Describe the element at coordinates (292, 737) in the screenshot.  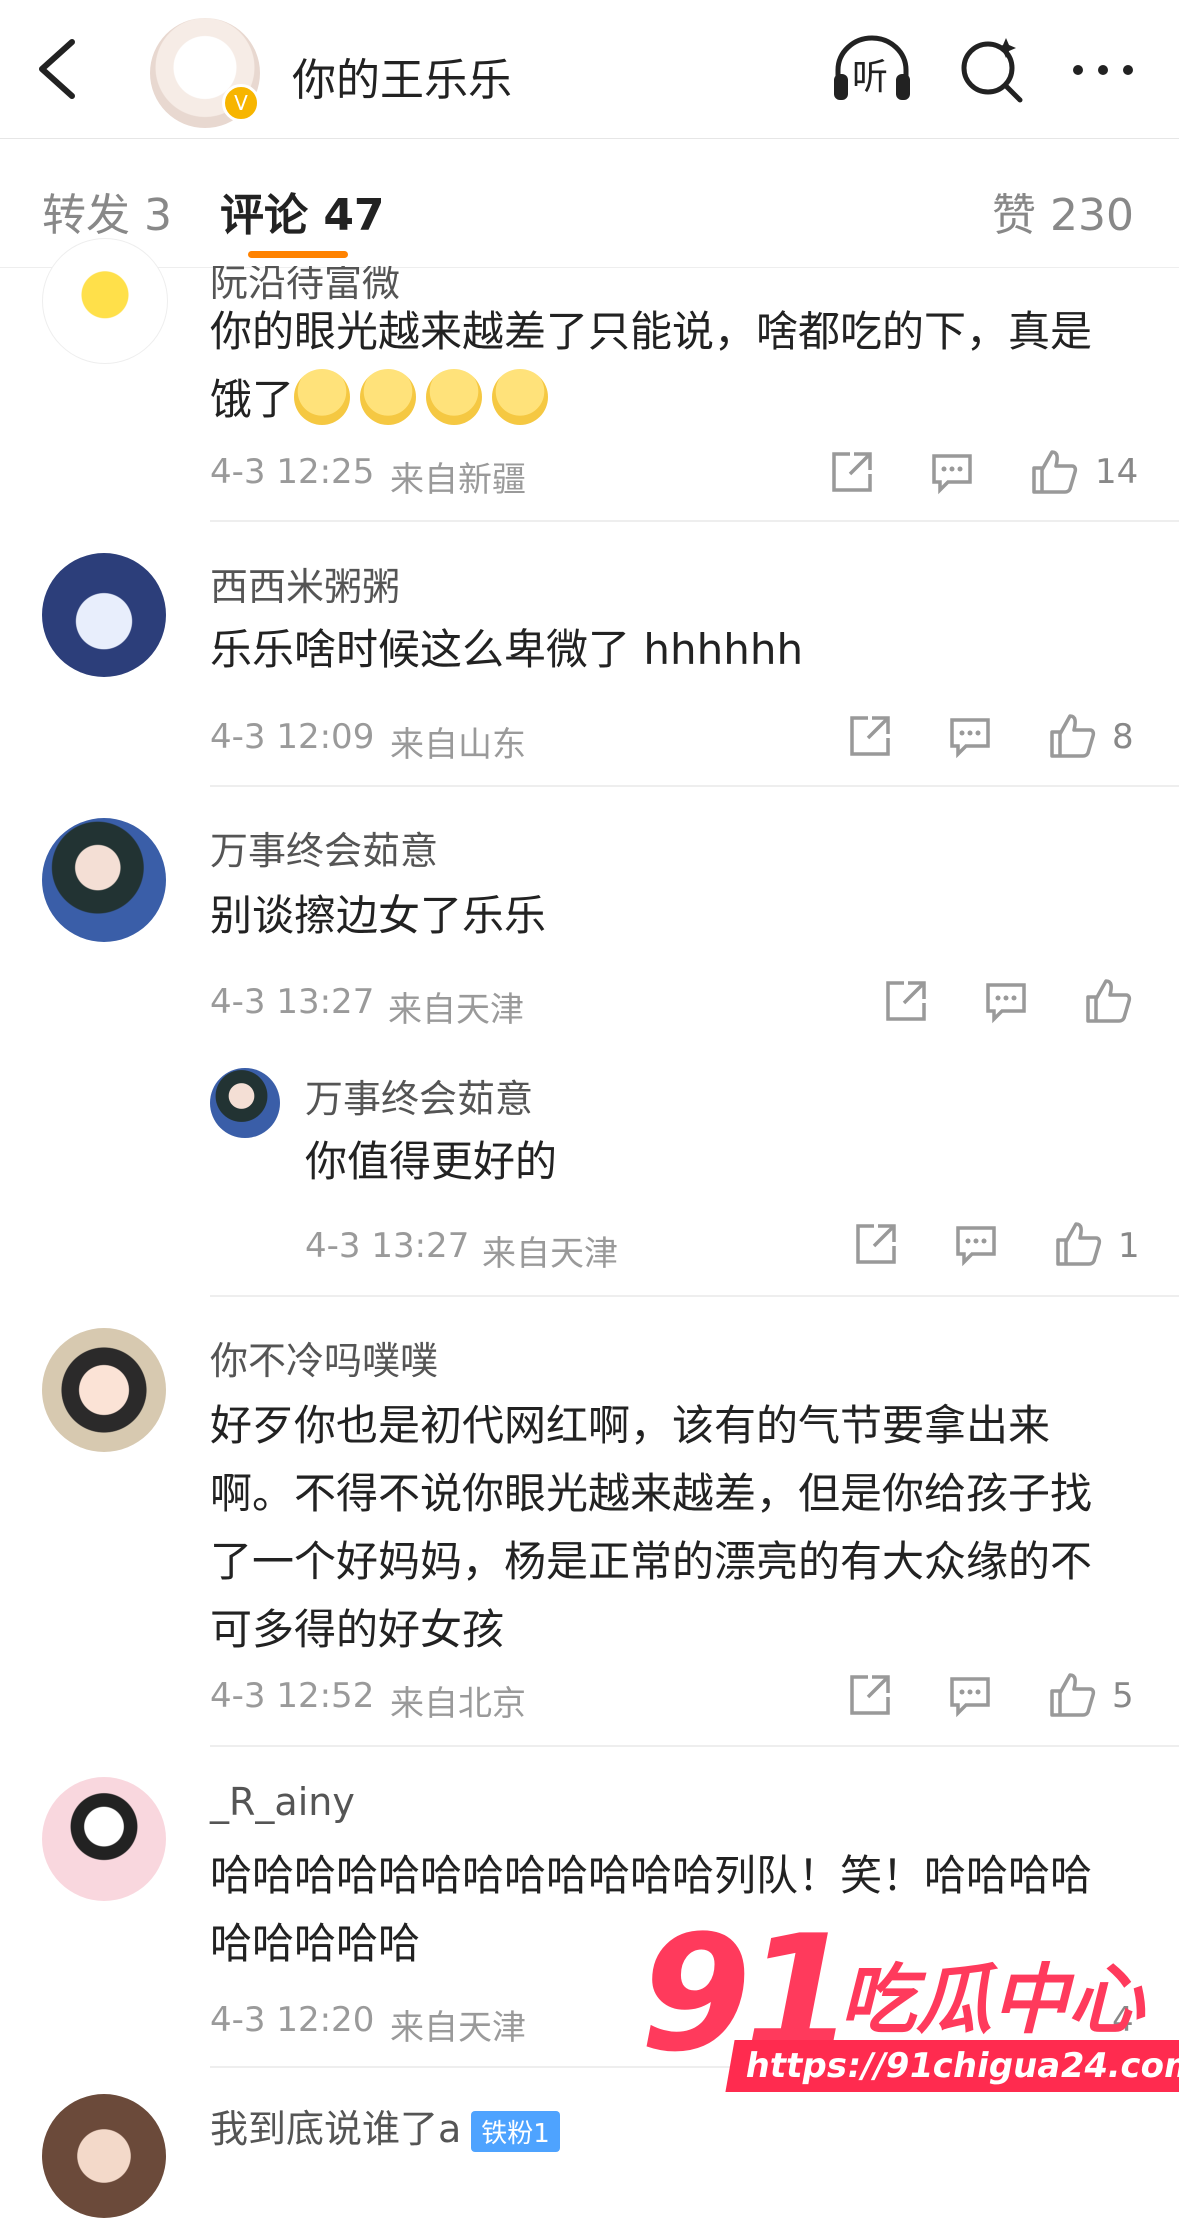
I see `comment-time: 4-3 12:09` at that location.